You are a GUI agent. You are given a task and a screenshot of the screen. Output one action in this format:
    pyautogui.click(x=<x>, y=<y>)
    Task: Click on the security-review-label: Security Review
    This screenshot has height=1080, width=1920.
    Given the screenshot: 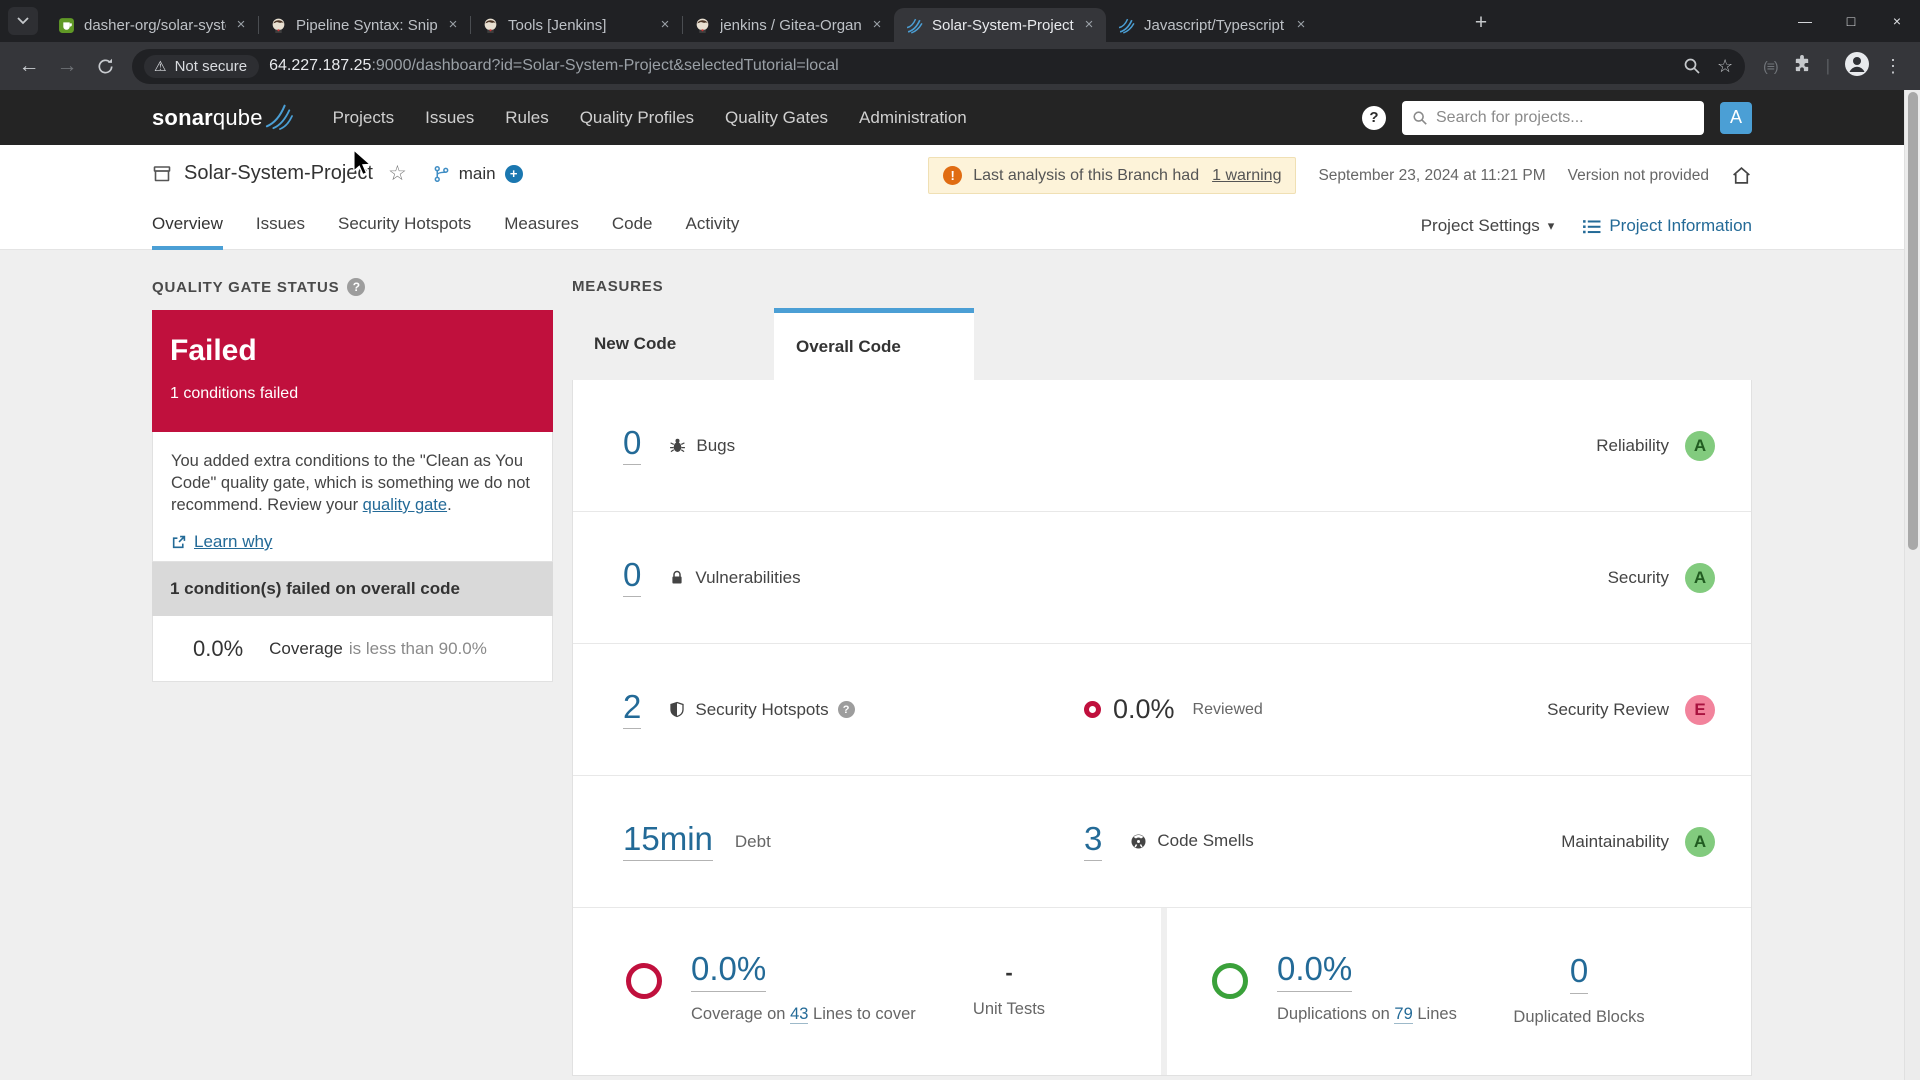 What is the action you would take?
    pyautogui.click(x=1608, y=709)
    